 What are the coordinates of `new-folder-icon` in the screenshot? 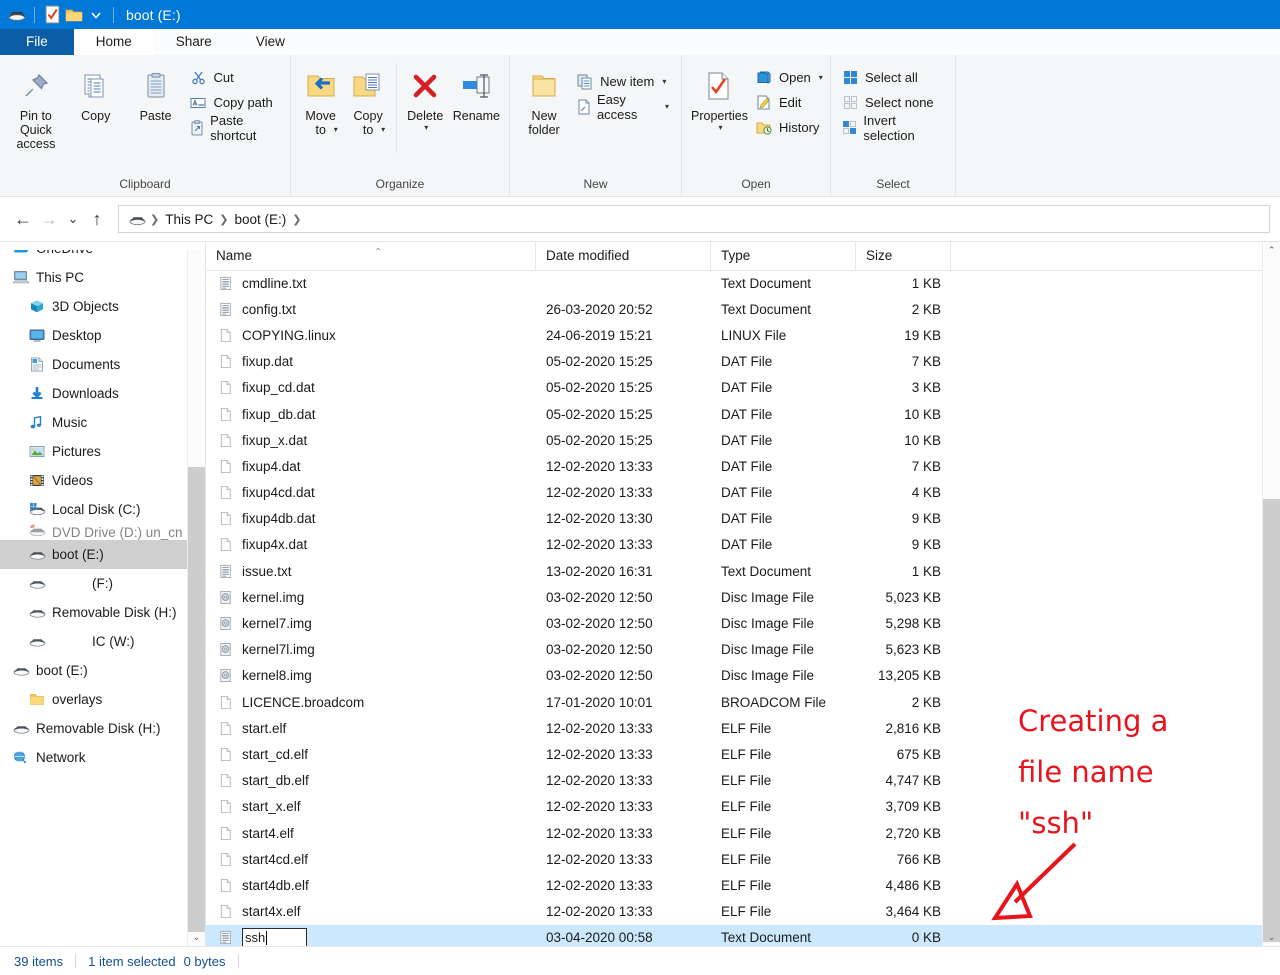 It's located at (74, 15).